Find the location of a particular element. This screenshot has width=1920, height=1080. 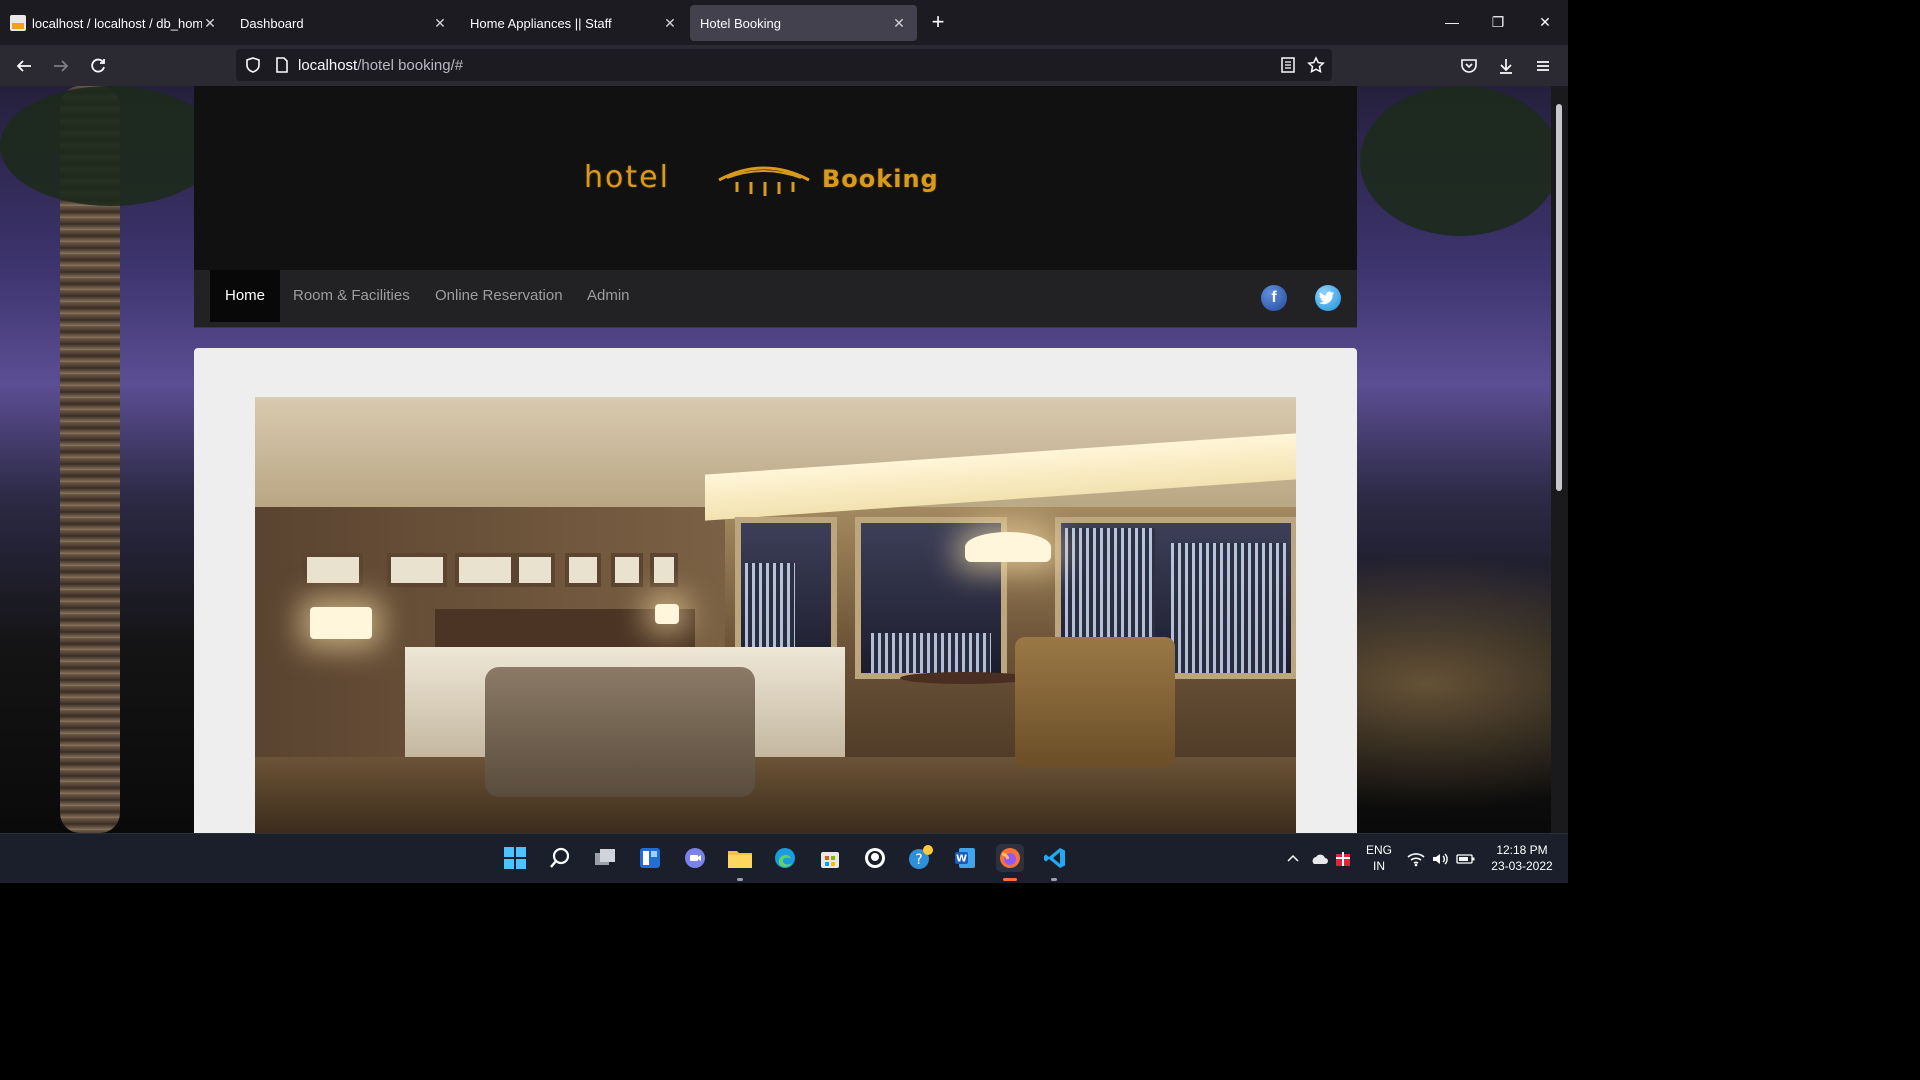

reload-icon is located at coordinates (98, 66).